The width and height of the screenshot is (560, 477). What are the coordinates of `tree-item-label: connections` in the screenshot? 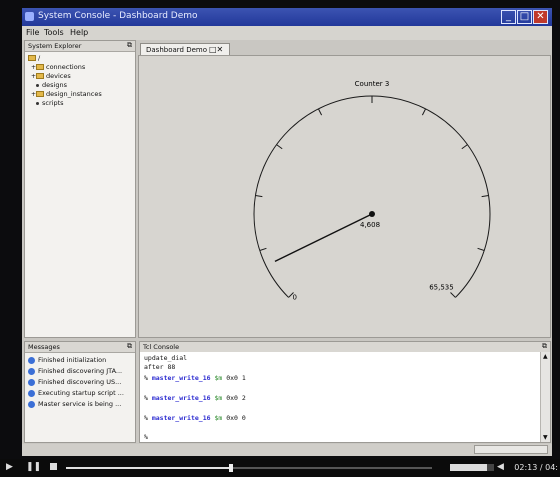 It's located at (66, 67).